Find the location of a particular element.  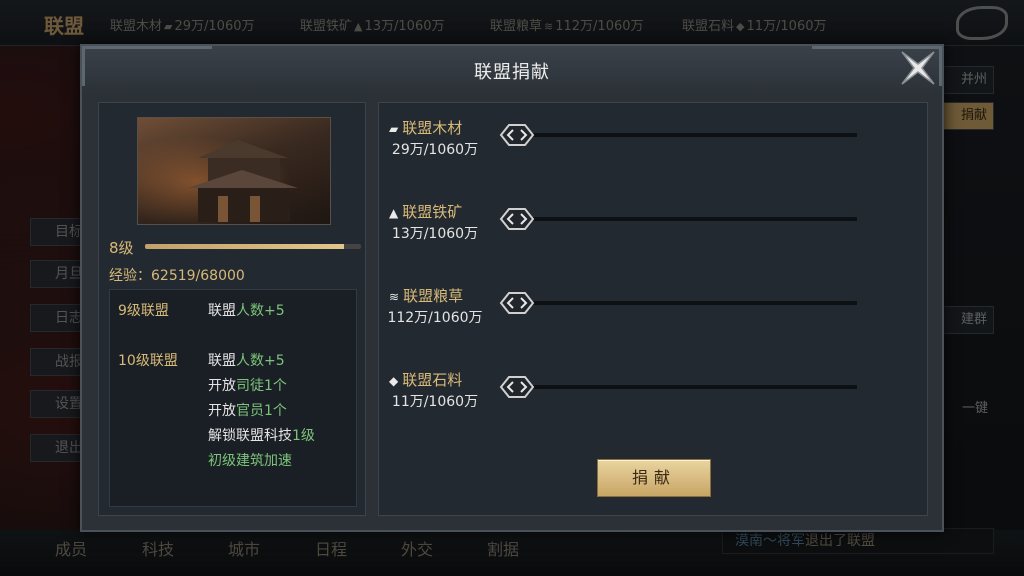

resource-amount: 13万/1060万 is located at coordinates (435, 234).